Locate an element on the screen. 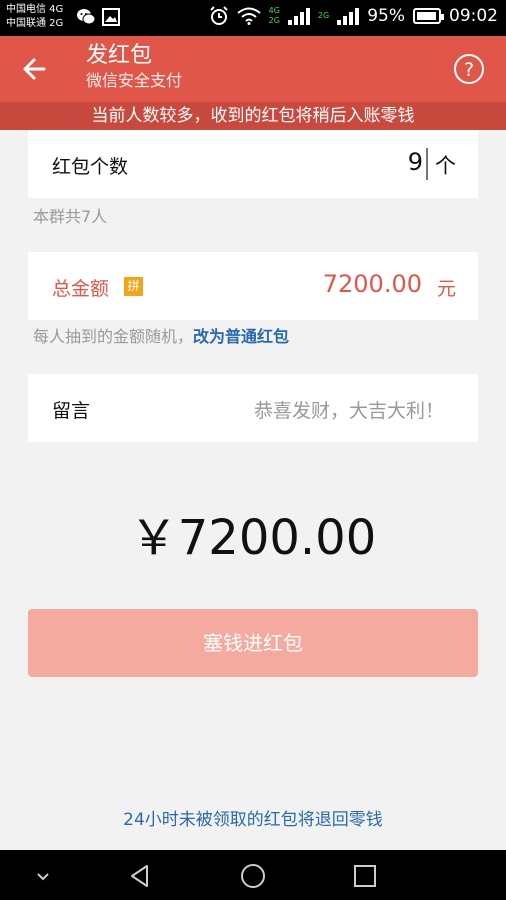 Image resolution: width=506 pixels, height=900 pixels. wifi-icon is located at coordinates (248, 16).